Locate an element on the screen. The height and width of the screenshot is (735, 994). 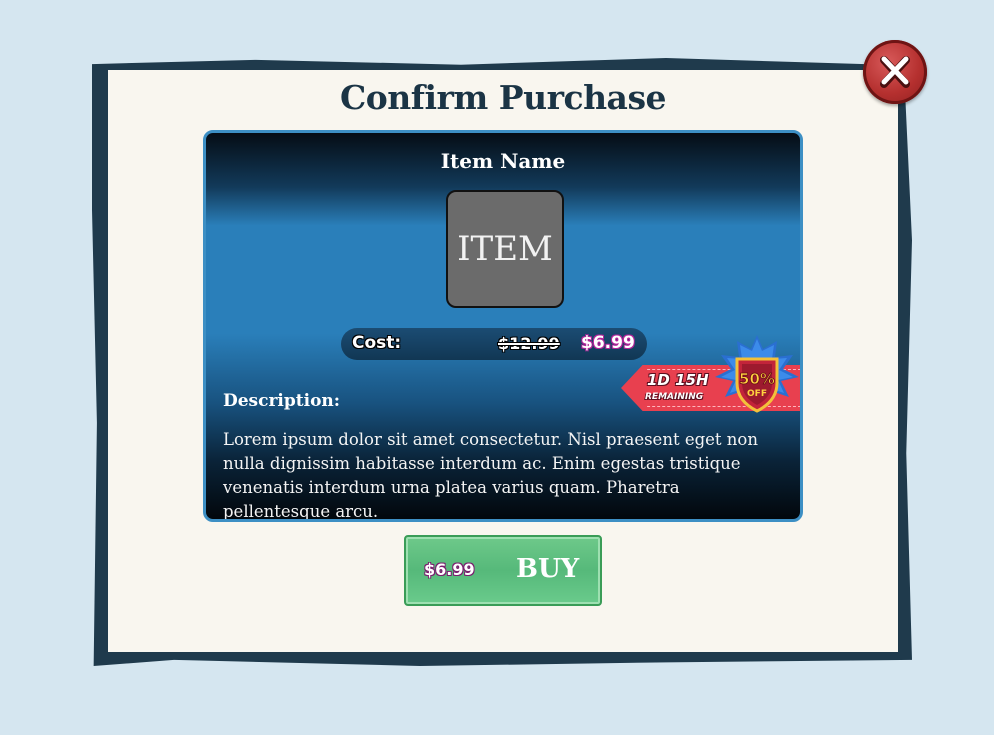
promo-time-left: 1D 15H is located at coordinates (678, 380).